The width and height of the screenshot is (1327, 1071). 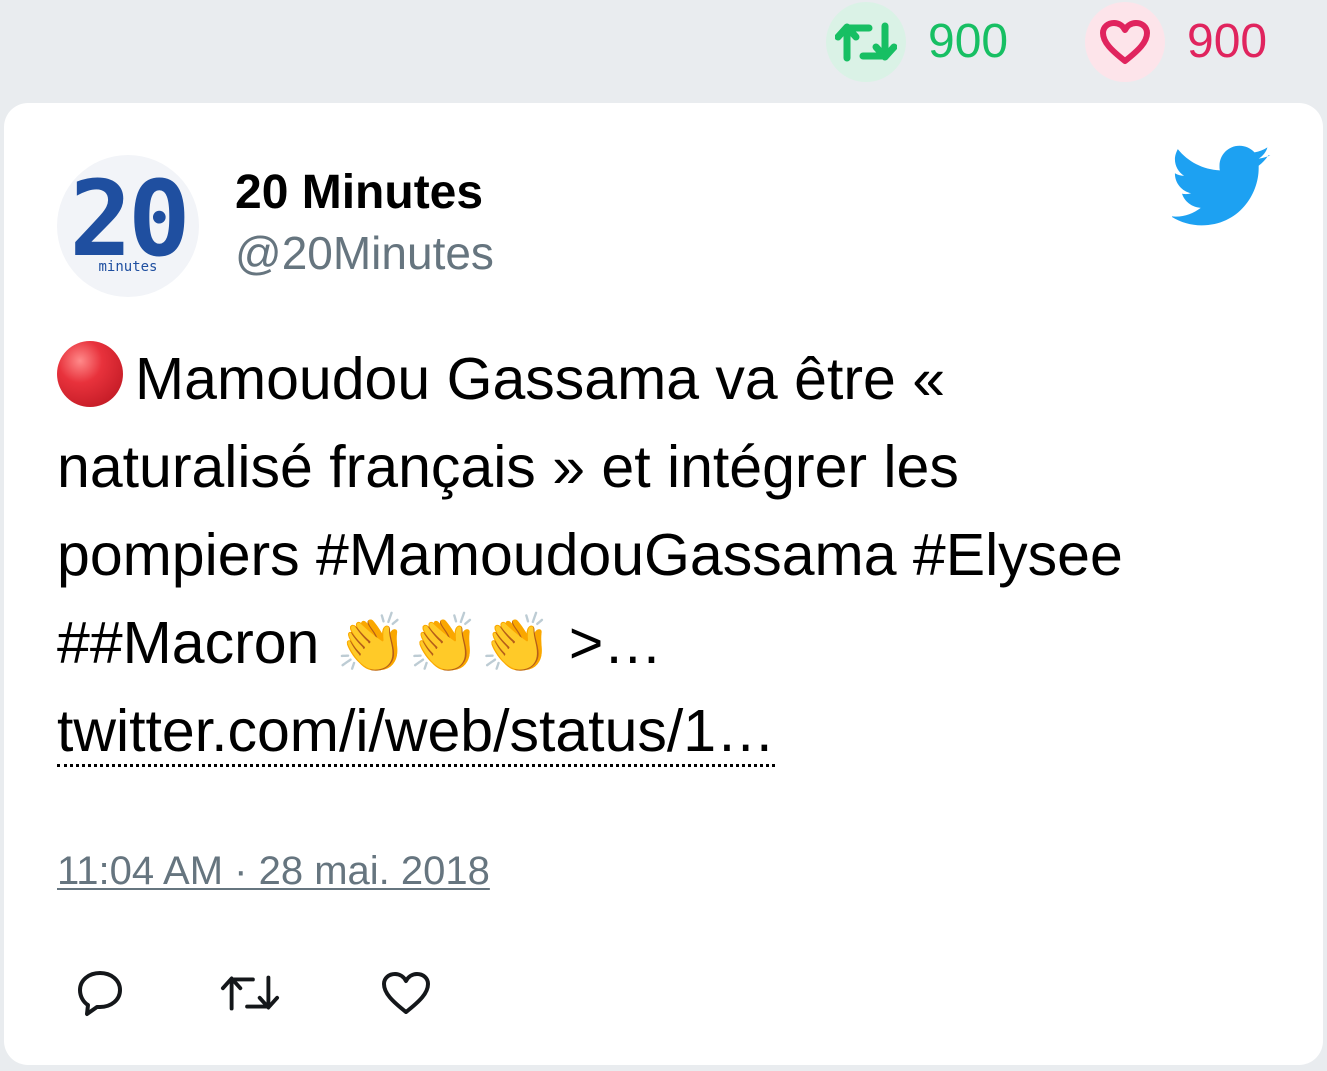 What do you see at coordinates (508, 467) in the screenshot?
I see `tweet-line-2: naturalisé français » et intégrer les` at bounding box center [508, 467].